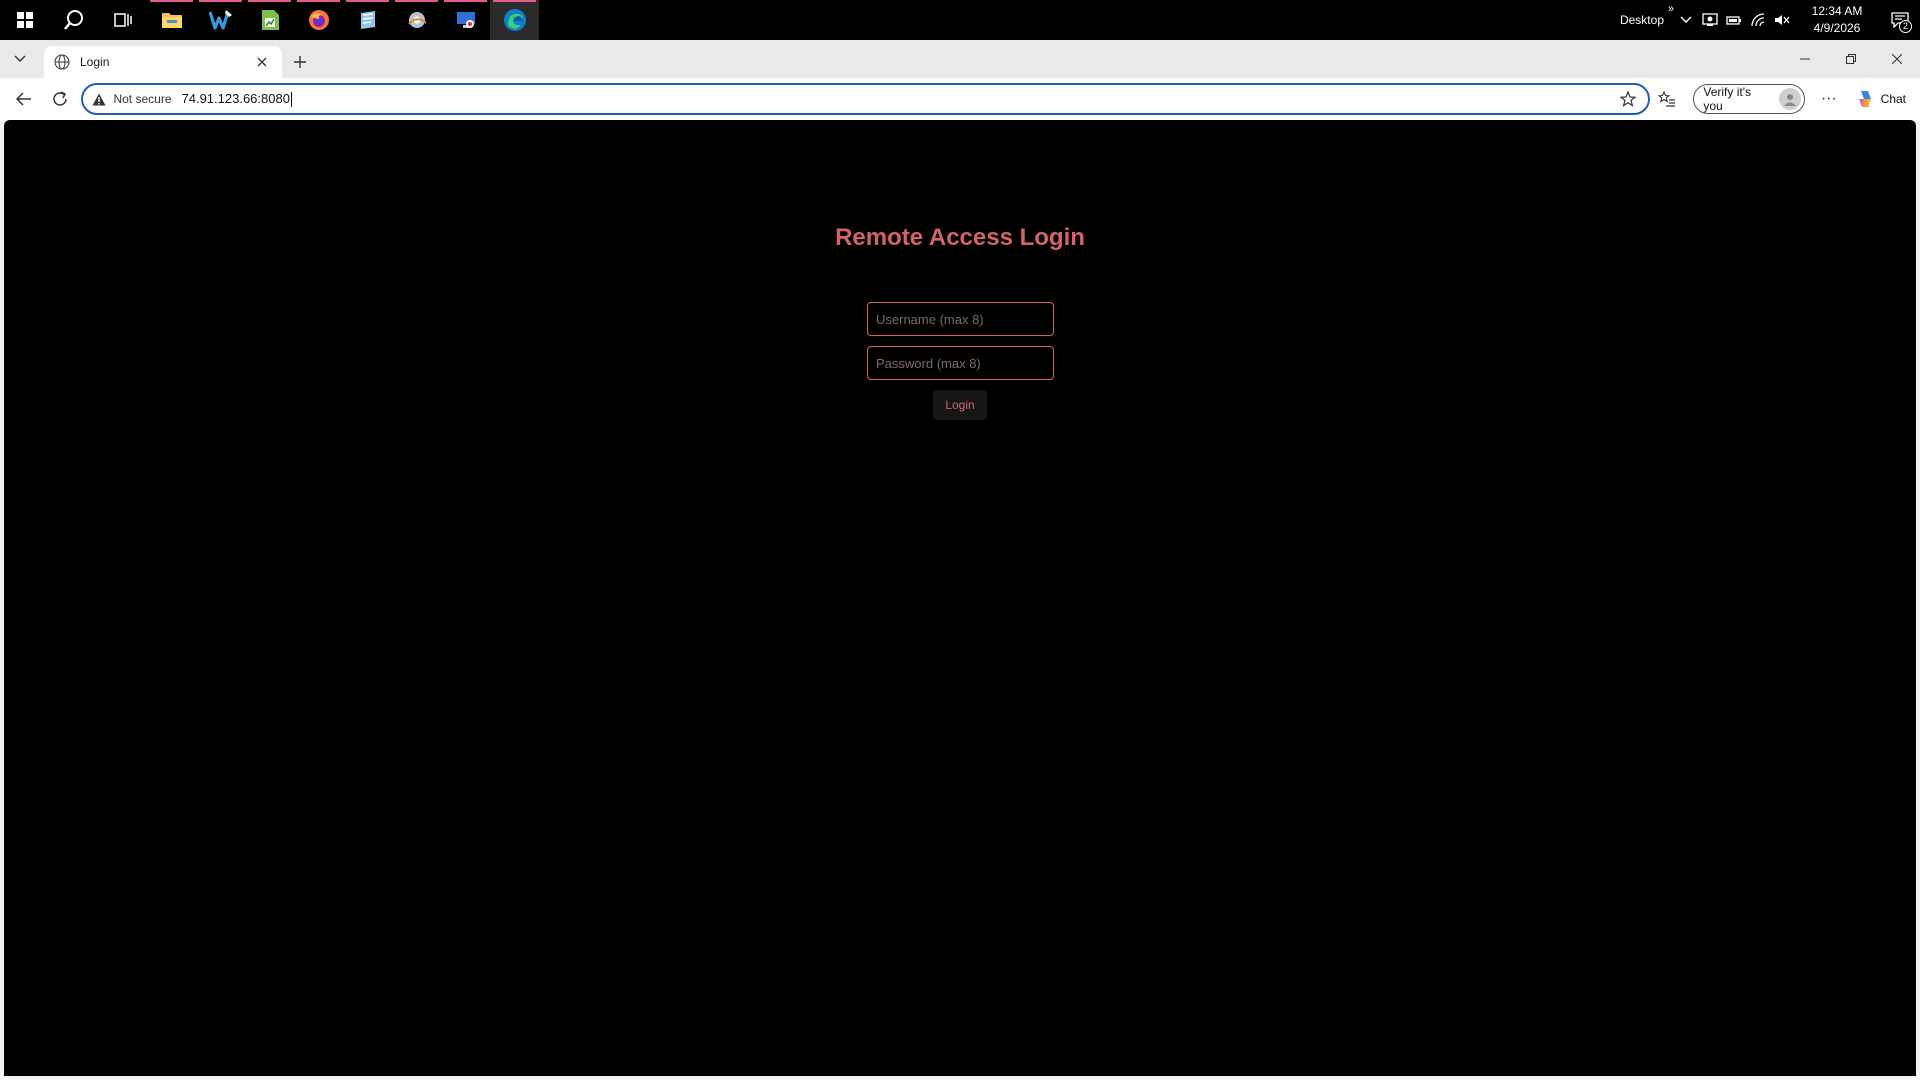  I want to click on spreadsheet-app-icon, so click(270, 20).